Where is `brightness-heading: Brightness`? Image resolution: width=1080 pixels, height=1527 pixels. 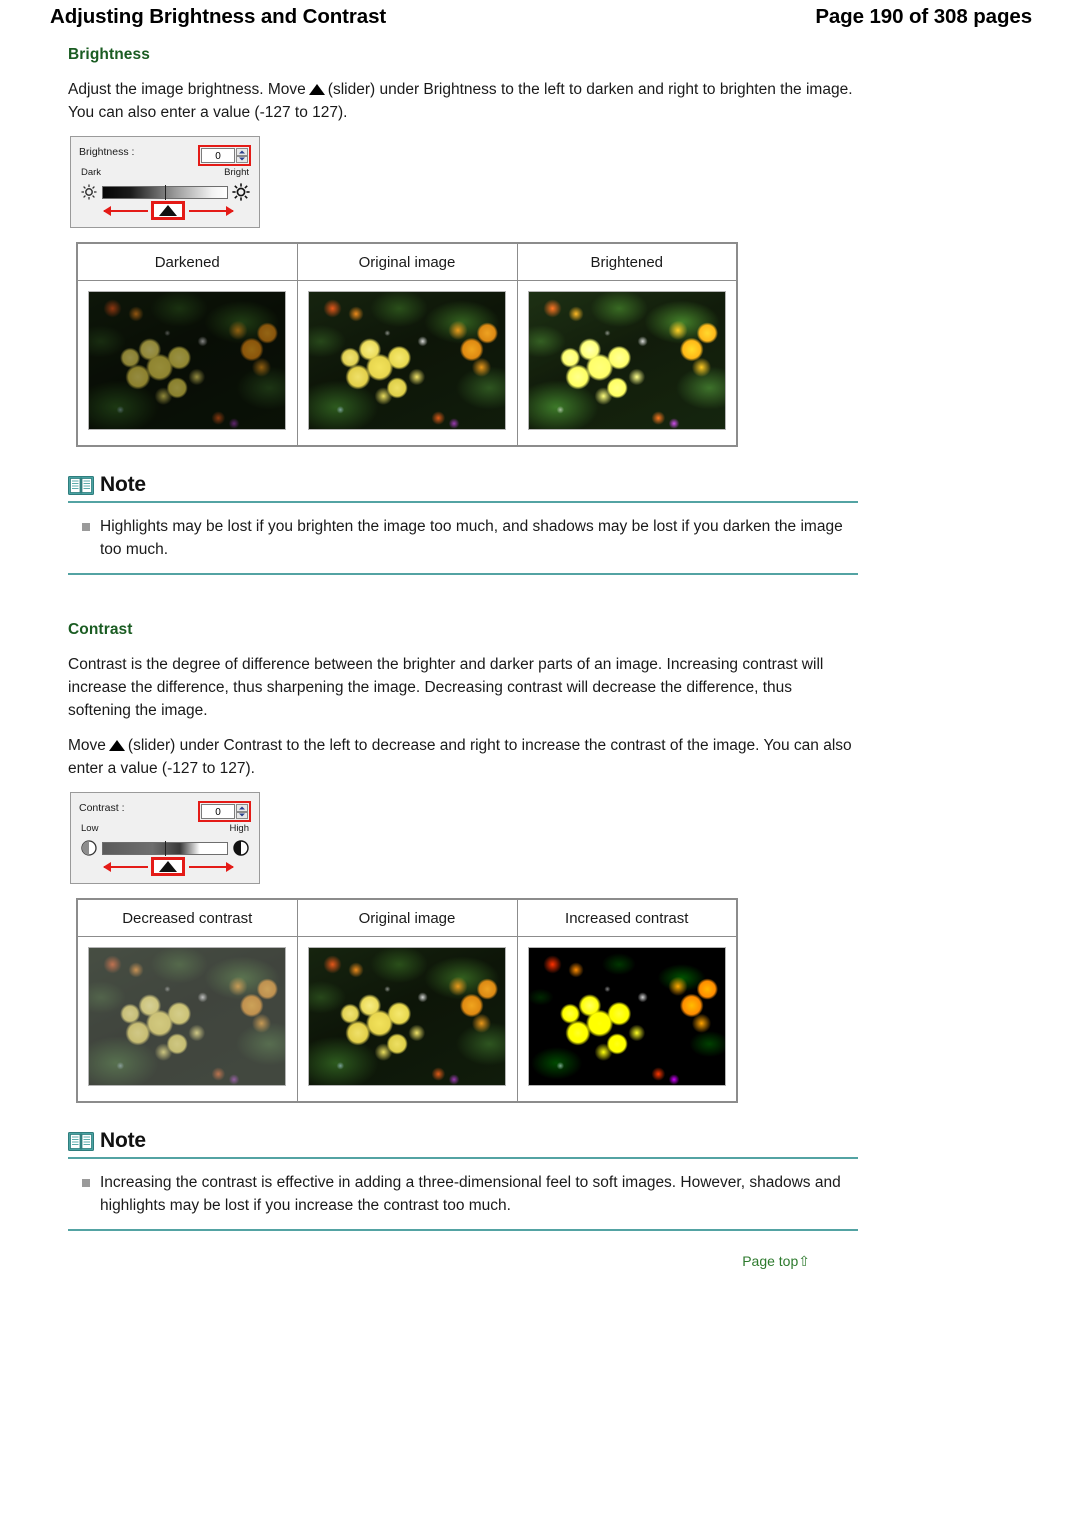 brightness-heading: Brightness is located at coordinates (109, 54).